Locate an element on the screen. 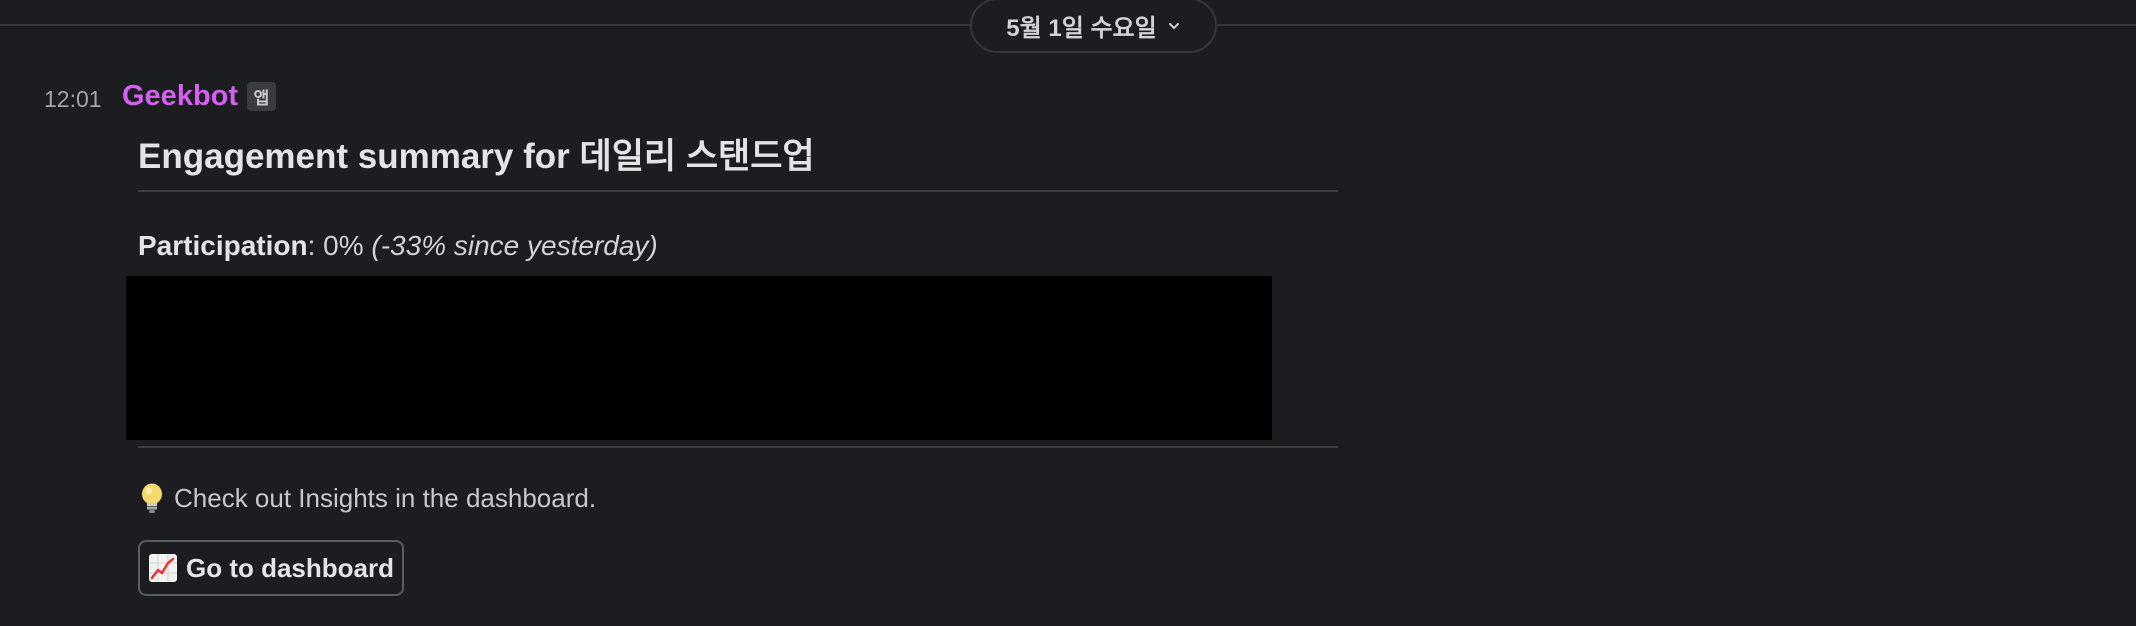 This screenshot has width=2136, height=626. message-timestamp: 12:01 is located at coordinates (73, 99).